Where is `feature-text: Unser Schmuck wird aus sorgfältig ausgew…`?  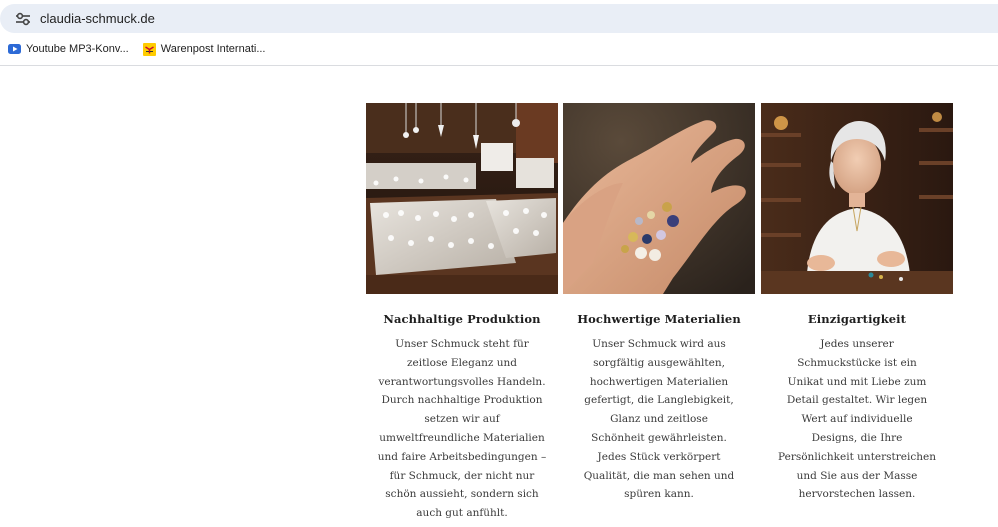
feature-text: Unser Schmuck wird aus sorgfältig ausgew… is located at coordinates (659, 419).